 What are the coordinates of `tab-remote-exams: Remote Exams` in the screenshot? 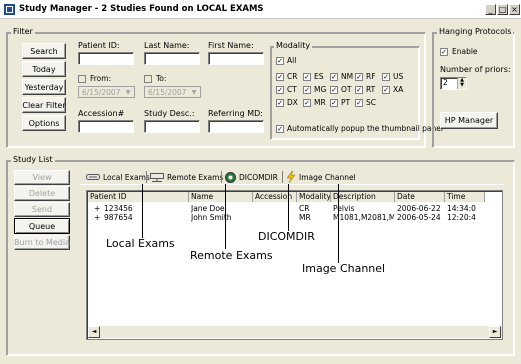 It's located at (186, 177).